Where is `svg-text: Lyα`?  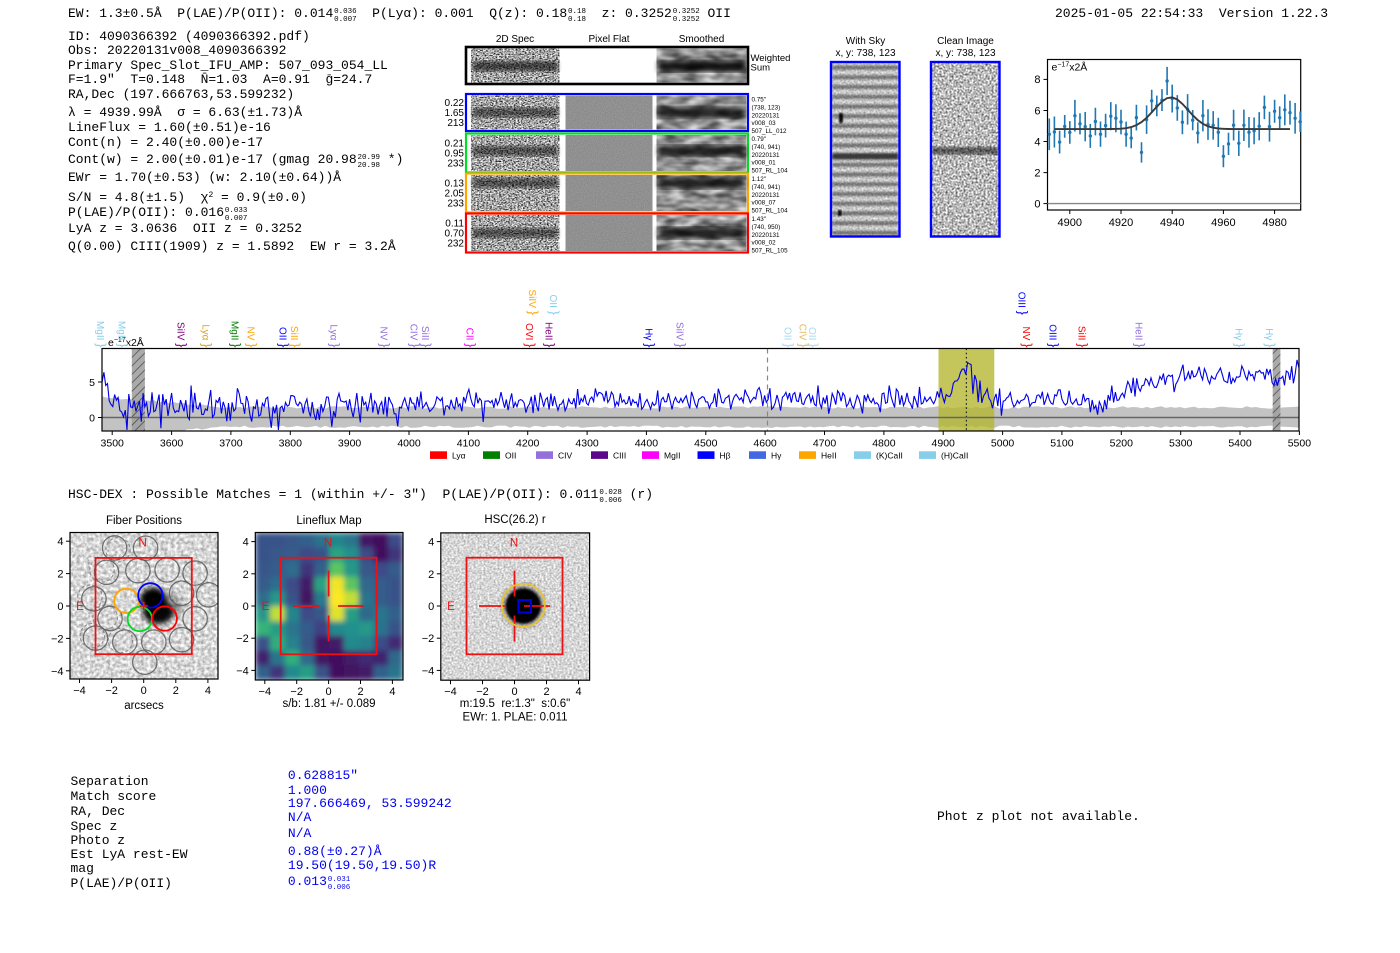 svg-text: Lyα is located at coordinates (459, 455).